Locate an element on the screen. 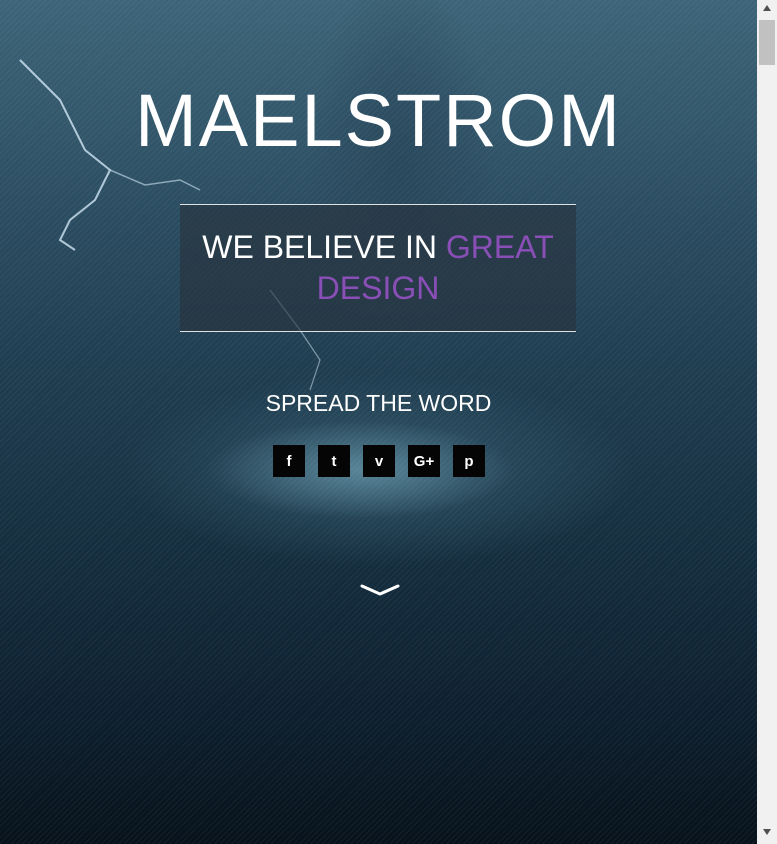  scroll-down-arrow-icon is located at coordinates (767, 832).